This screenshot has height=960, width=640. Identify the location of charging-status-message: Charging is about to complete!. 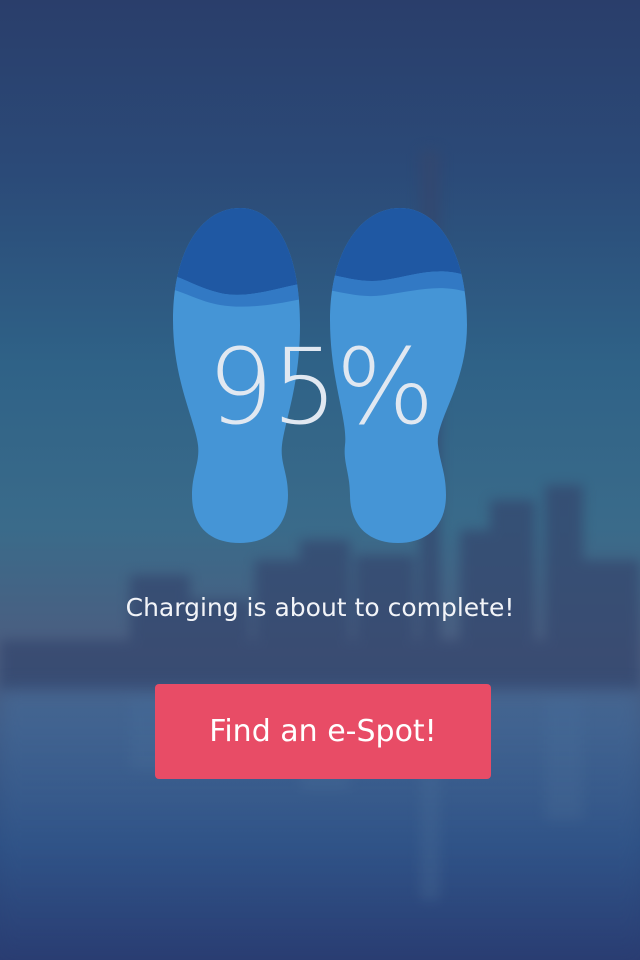
(320, 607).